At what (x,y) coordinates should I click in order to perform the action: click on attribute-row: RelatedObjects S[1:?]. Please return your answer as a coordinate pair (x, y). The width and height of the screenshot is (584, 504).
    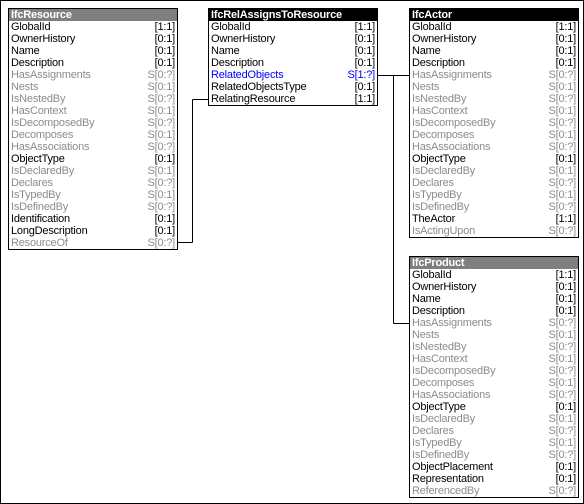
    Looking at the image, I should click on (293, 75).